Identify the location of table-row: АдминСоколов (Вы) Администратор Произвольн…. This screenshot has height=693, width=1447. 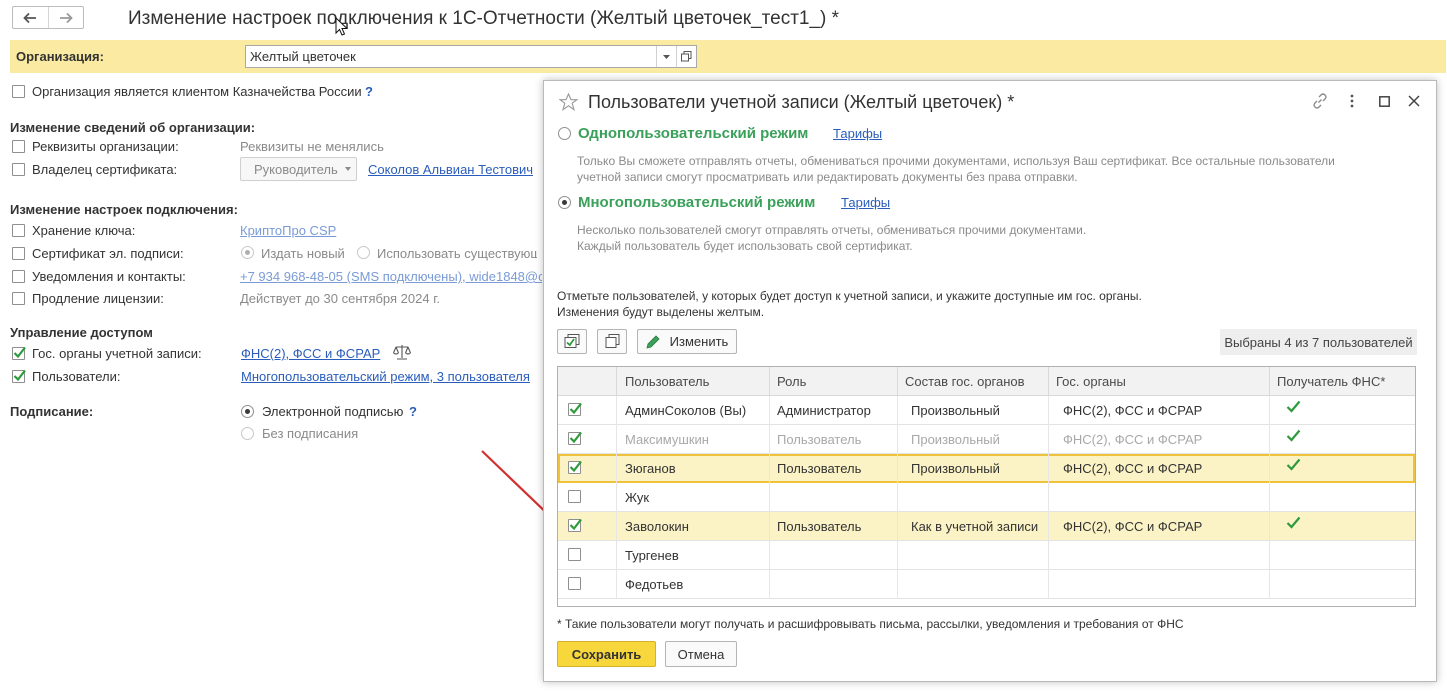
(986, 410).